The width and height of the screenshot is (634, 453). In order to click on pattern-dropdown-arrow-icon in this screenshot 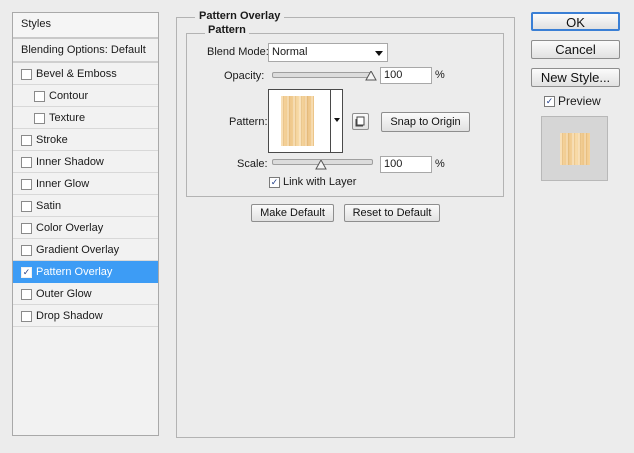, I will do `click(337, 120)`.